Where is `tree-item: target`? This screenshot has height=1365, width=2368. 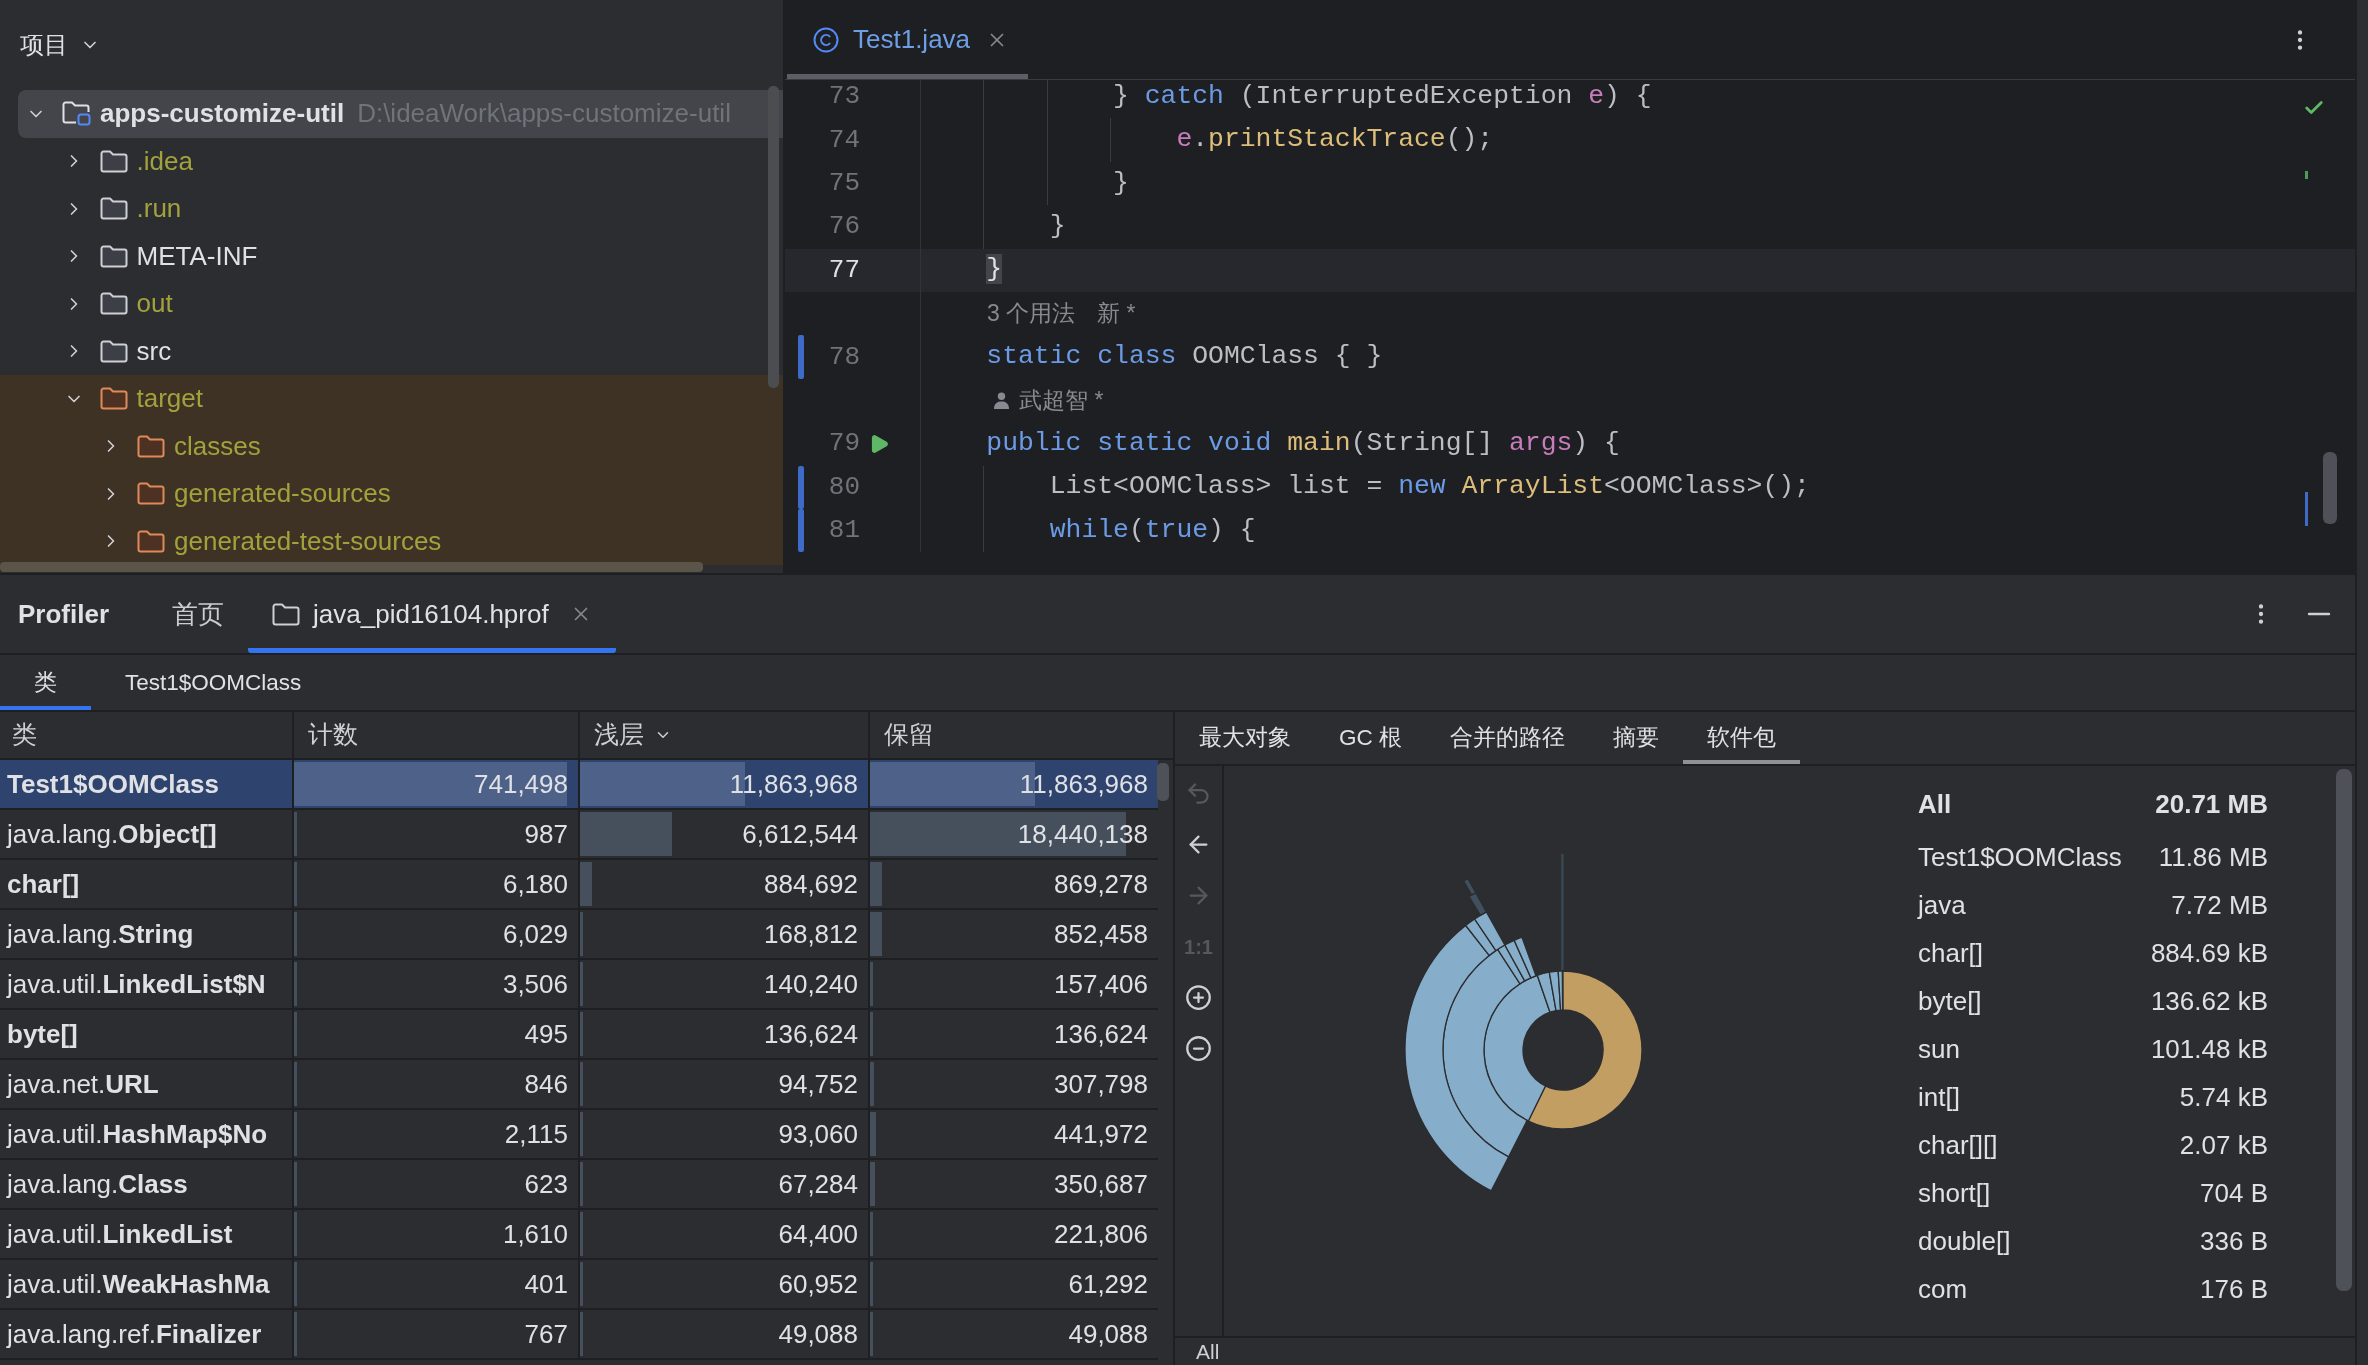 tree-item: target is located at coordinates (391, 399).